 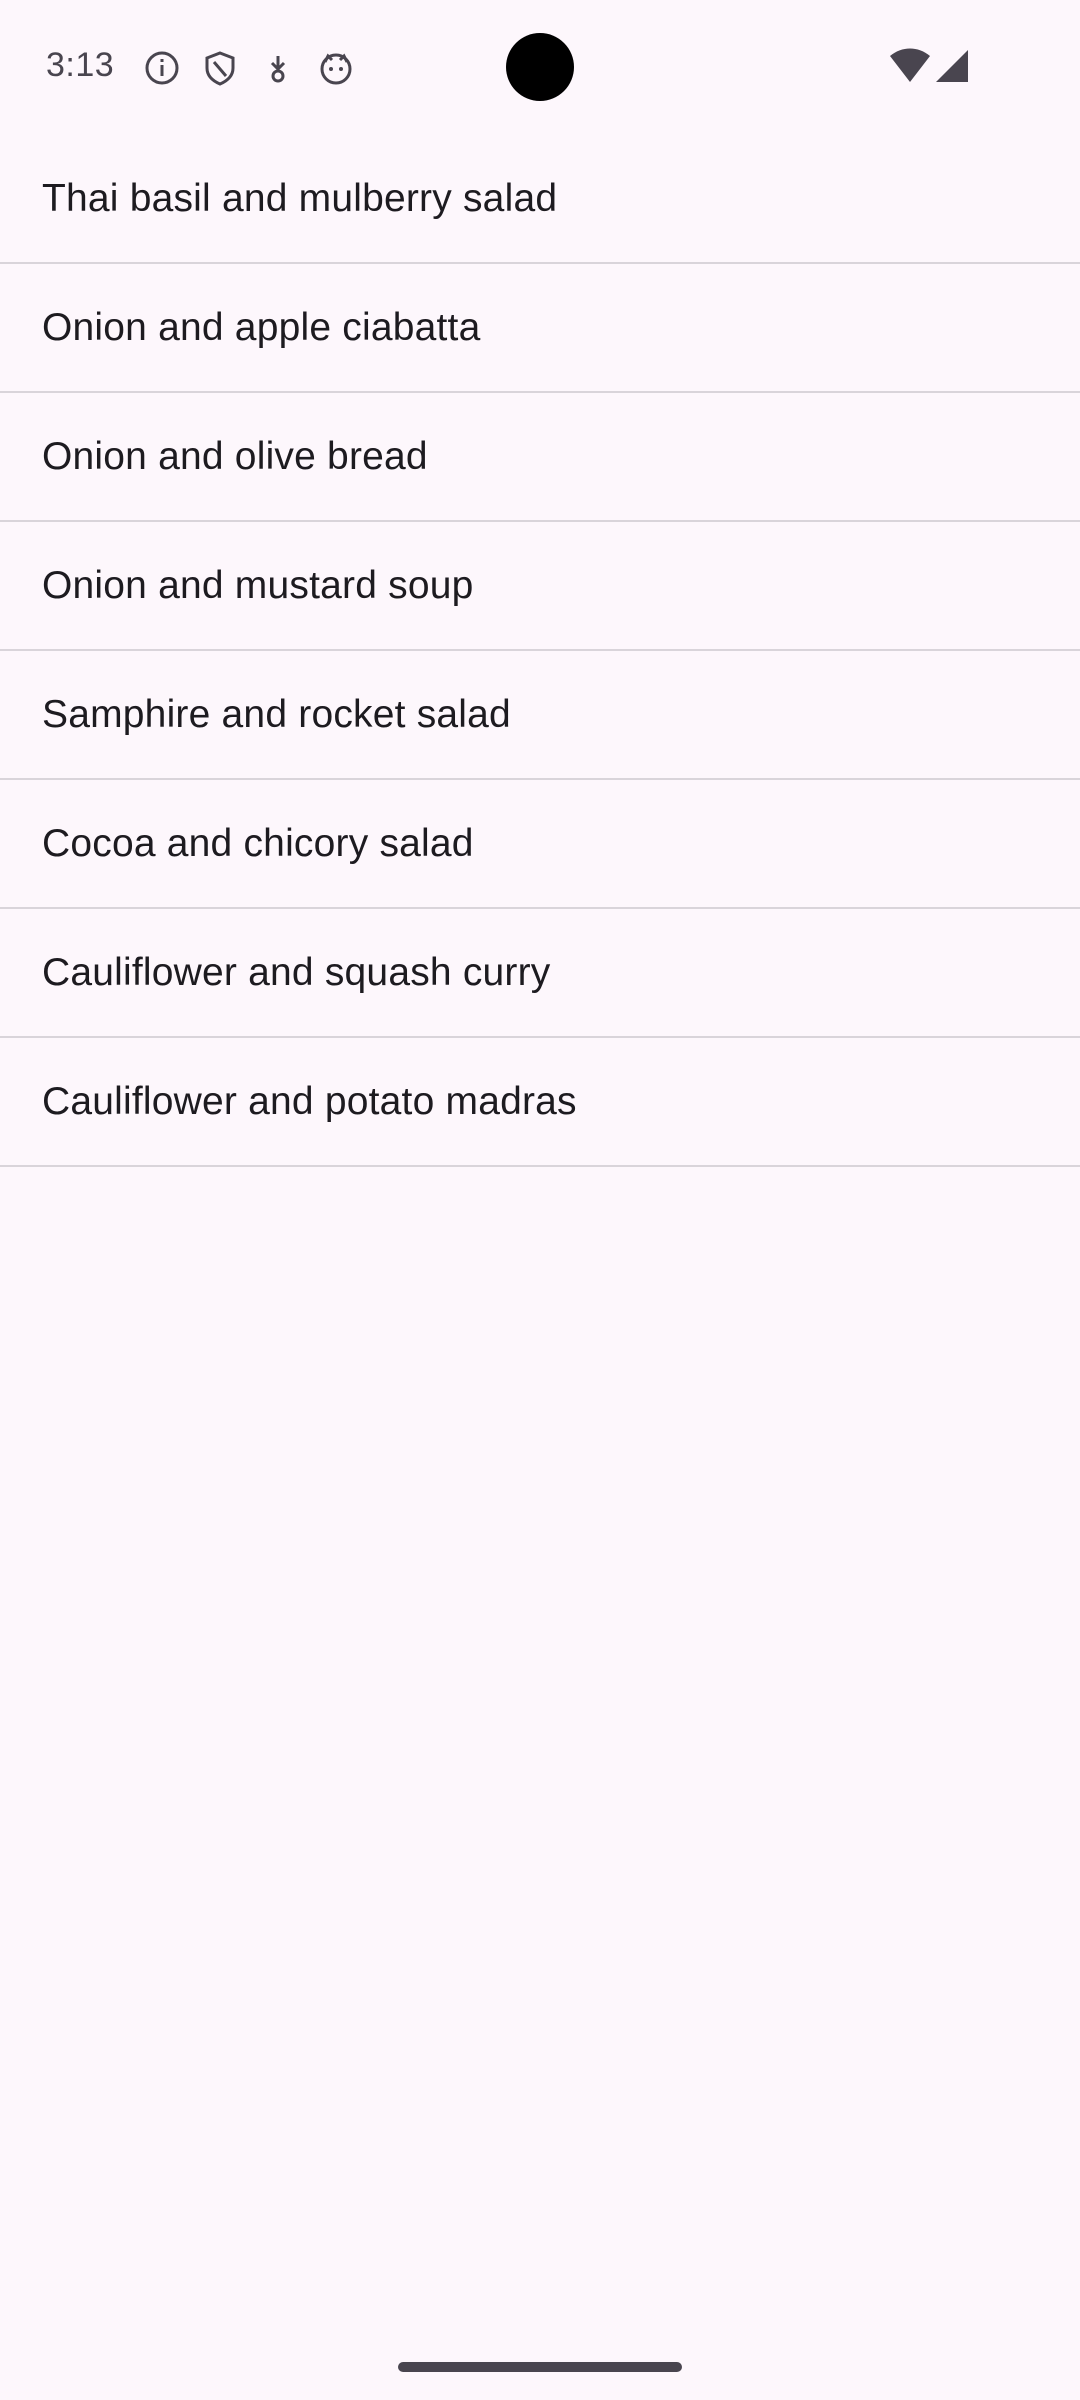 I want to click on cat-face-icon, so click(x=336, y=68).